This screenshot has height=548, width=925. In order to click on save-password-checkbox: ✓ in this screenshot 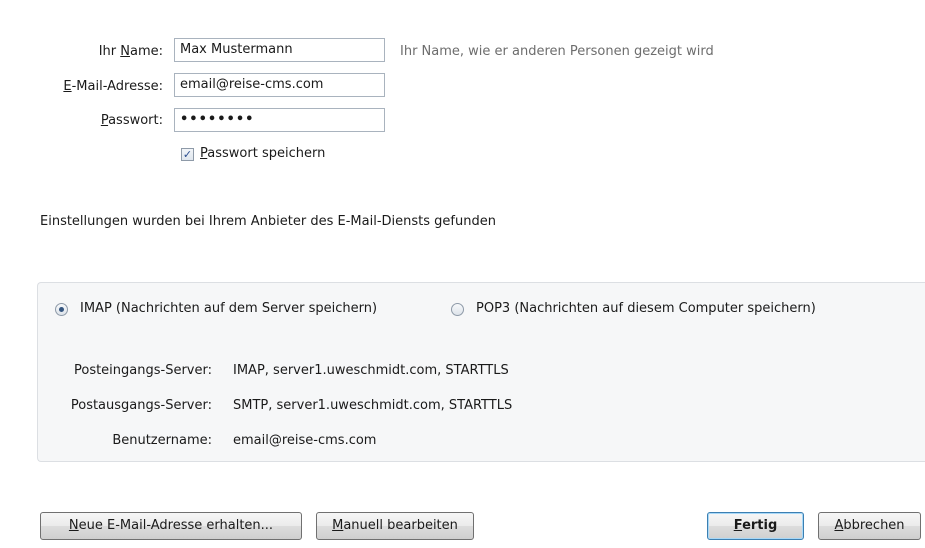, I will do `click(187, 154)`.